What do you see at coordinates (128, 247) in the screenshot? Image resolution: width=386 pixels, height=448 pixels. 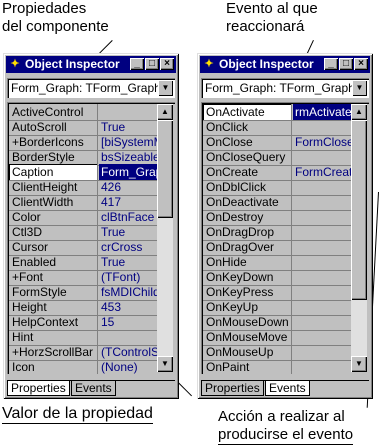 I see `row-value: crCross` at bounding box center [128, 247].